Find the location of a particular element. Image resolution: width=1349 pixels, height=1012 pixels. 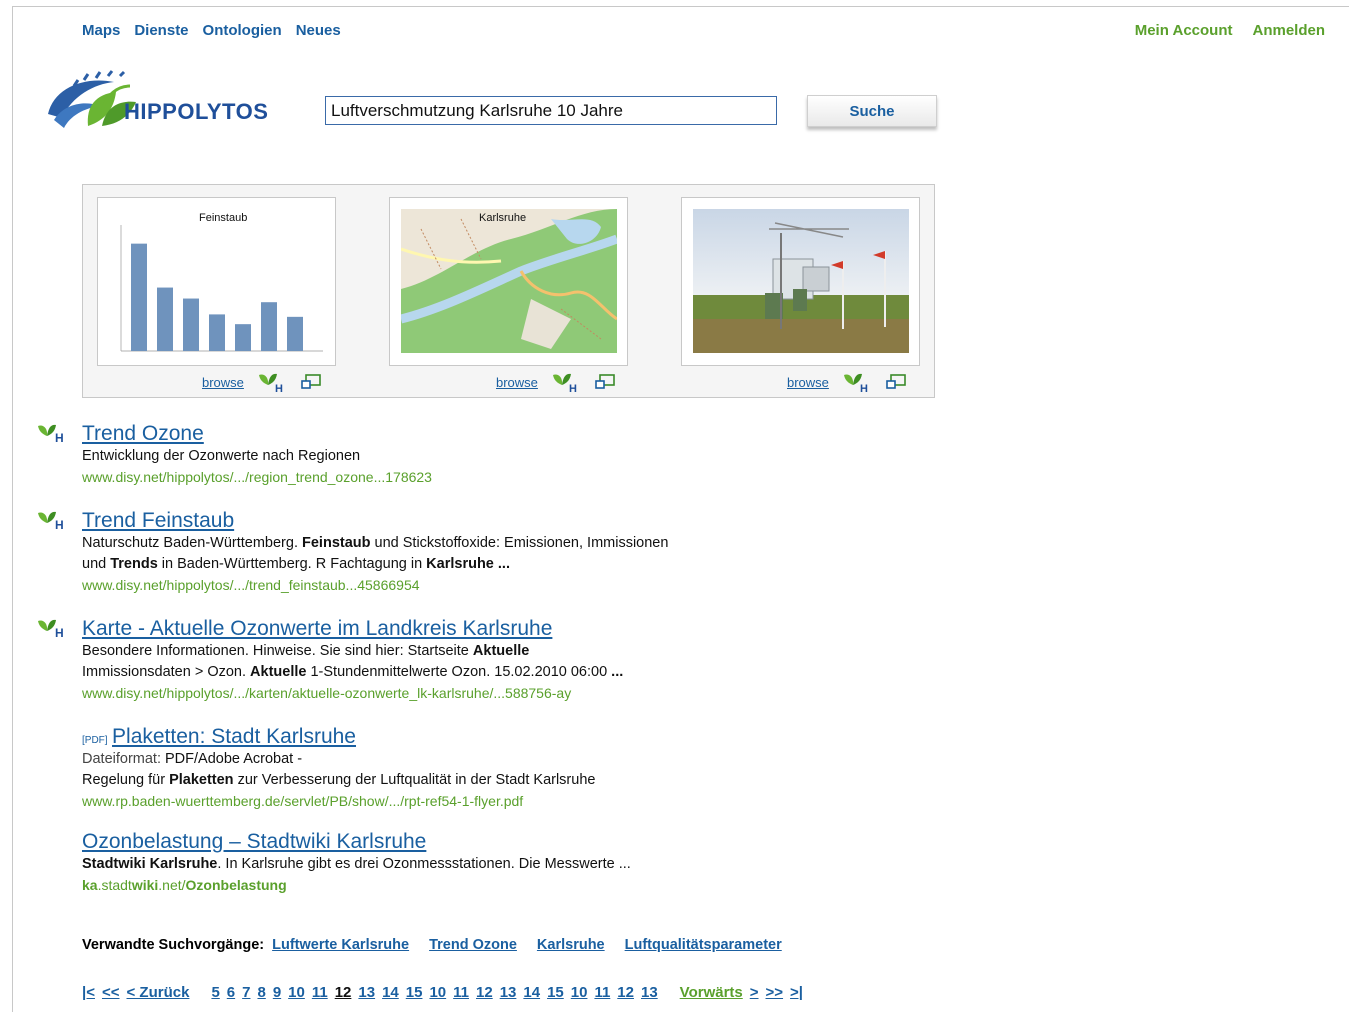

measurement-station-photo is located at coordinates (801, 281).